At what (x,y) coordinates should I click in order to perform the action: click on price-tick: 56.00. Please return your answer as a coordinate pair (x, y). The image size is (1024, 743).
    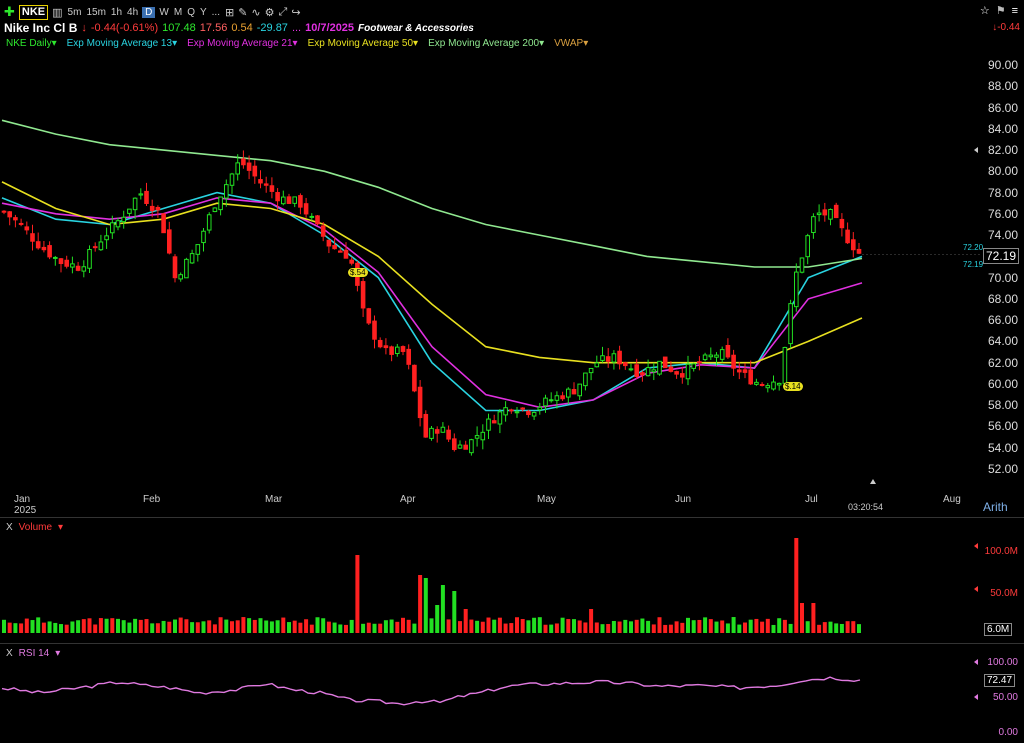
    Looking at the image, I should click on (1002, 426).